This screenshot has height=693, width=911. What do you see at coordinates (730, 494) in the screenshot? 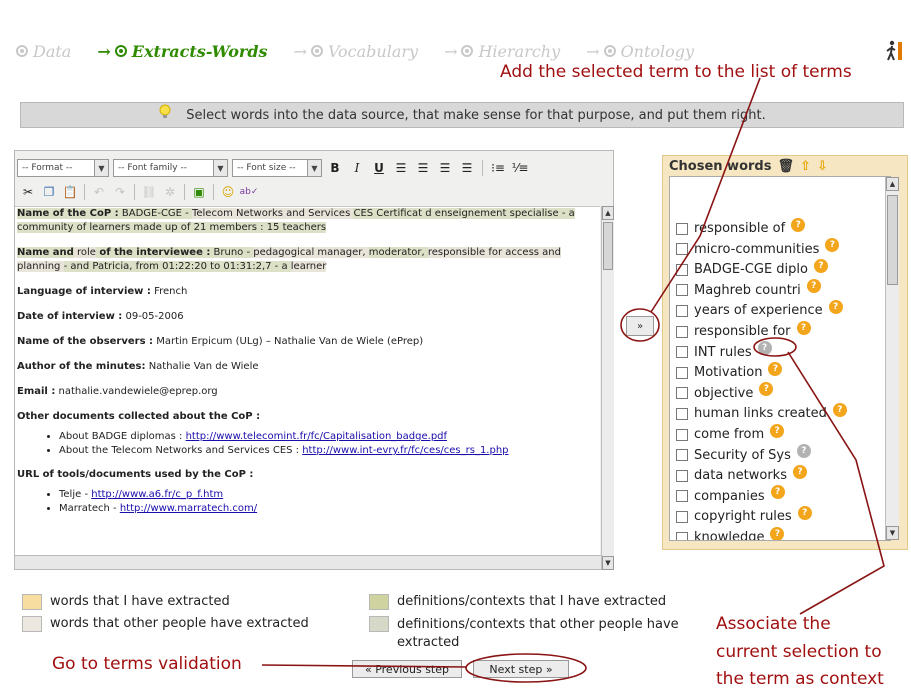
I see `chosen-word-item: companies?` at bounding box center [730, 494].